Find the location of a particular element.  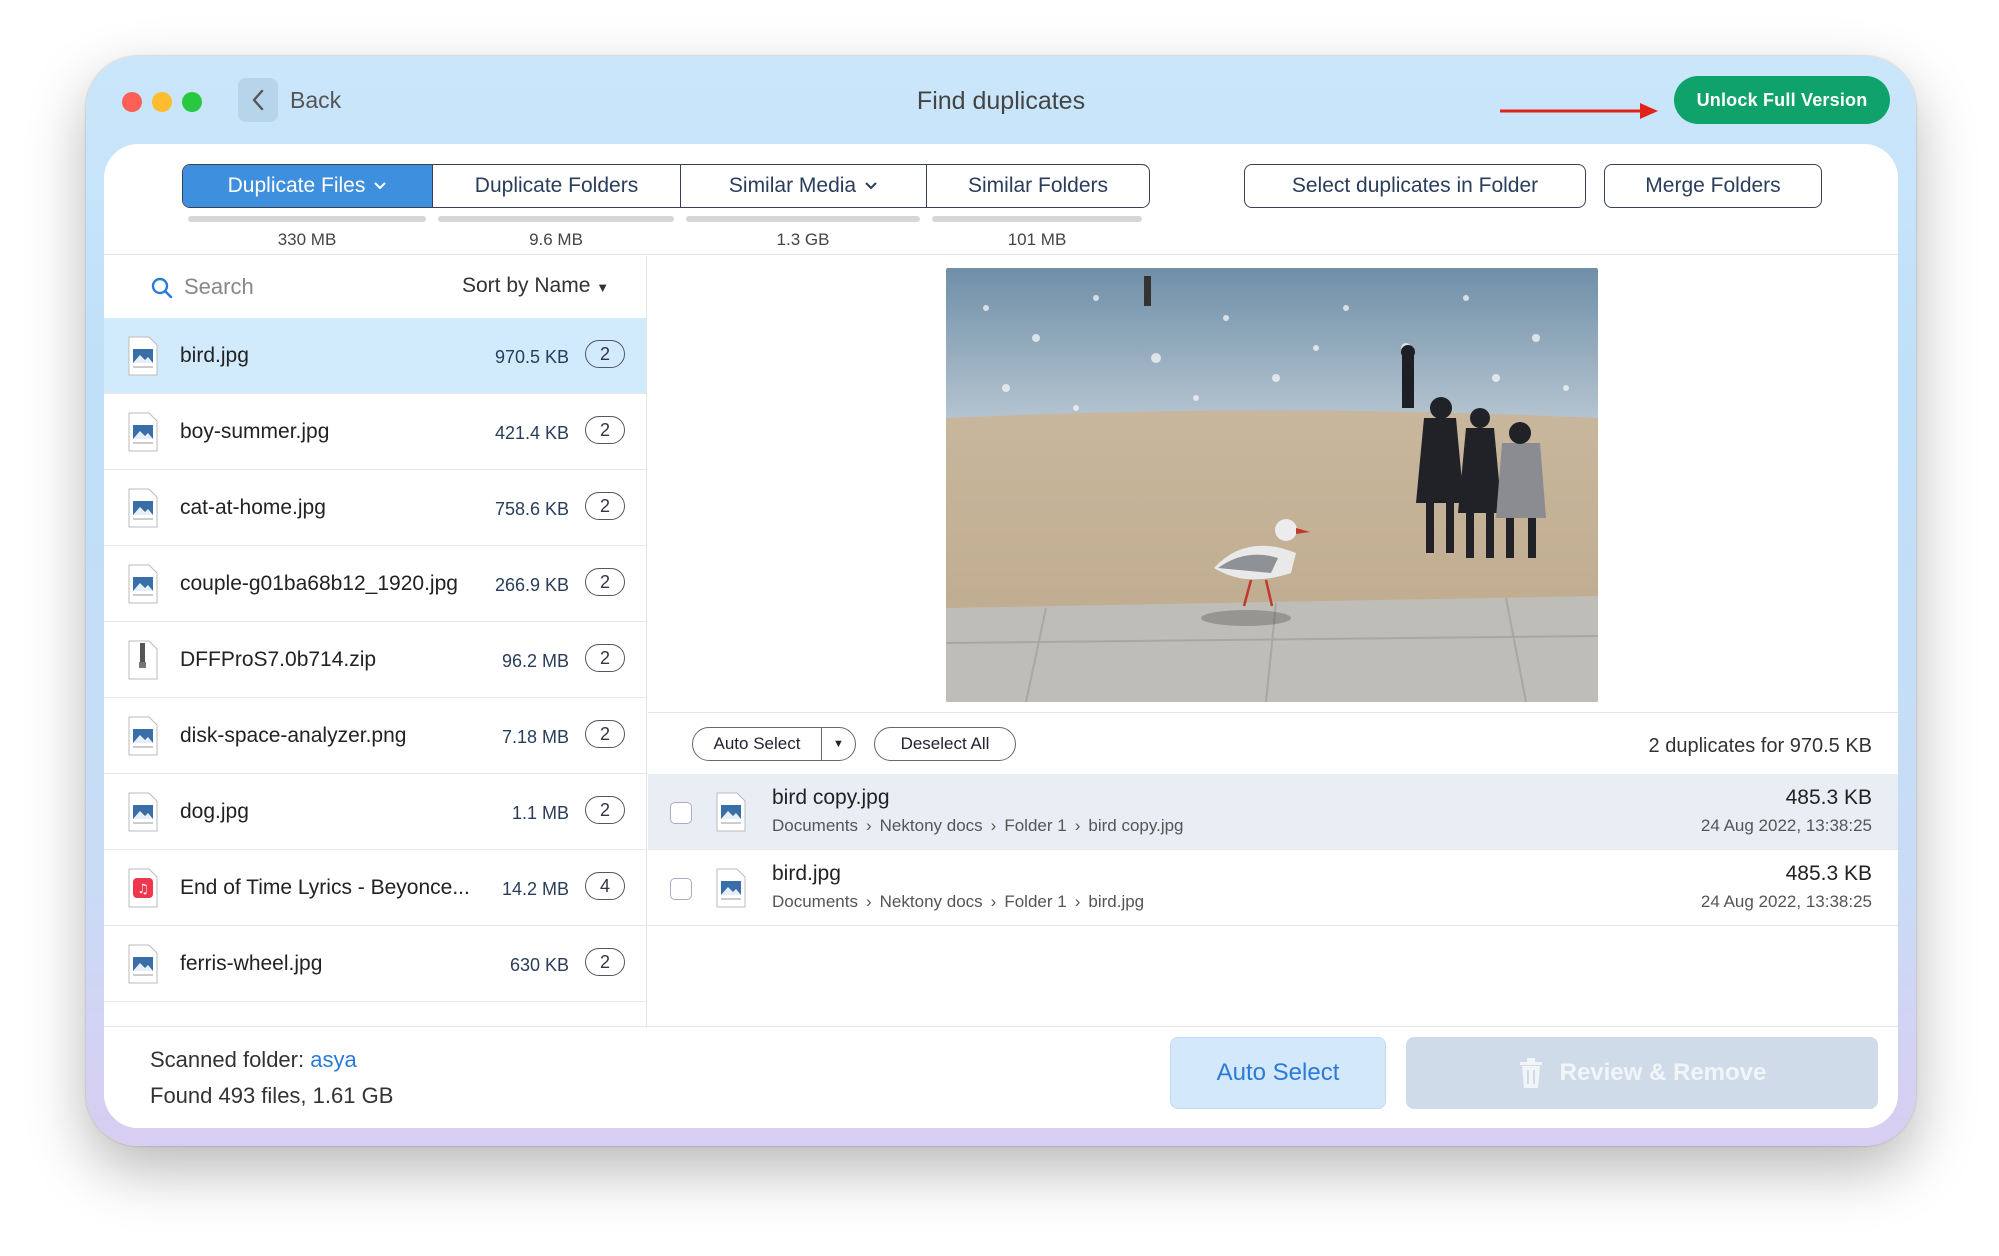

tab-size-duplicate-files: 330 MB is located at coordinates (307, 233).